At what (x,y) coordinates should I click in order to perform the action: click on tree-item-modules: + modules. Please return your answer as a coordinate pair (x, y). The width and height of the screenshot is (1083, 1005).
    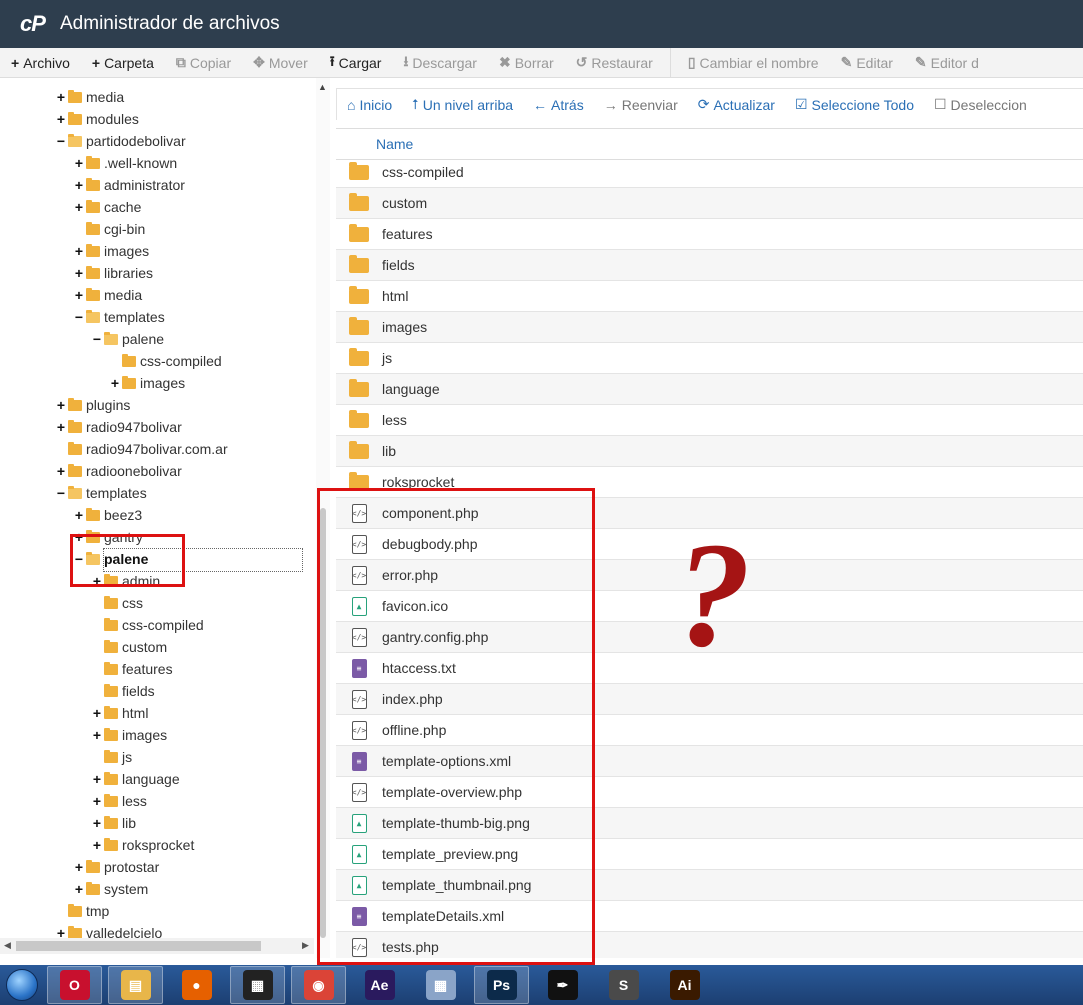
    Looking at the image, I should click on (97, 119).